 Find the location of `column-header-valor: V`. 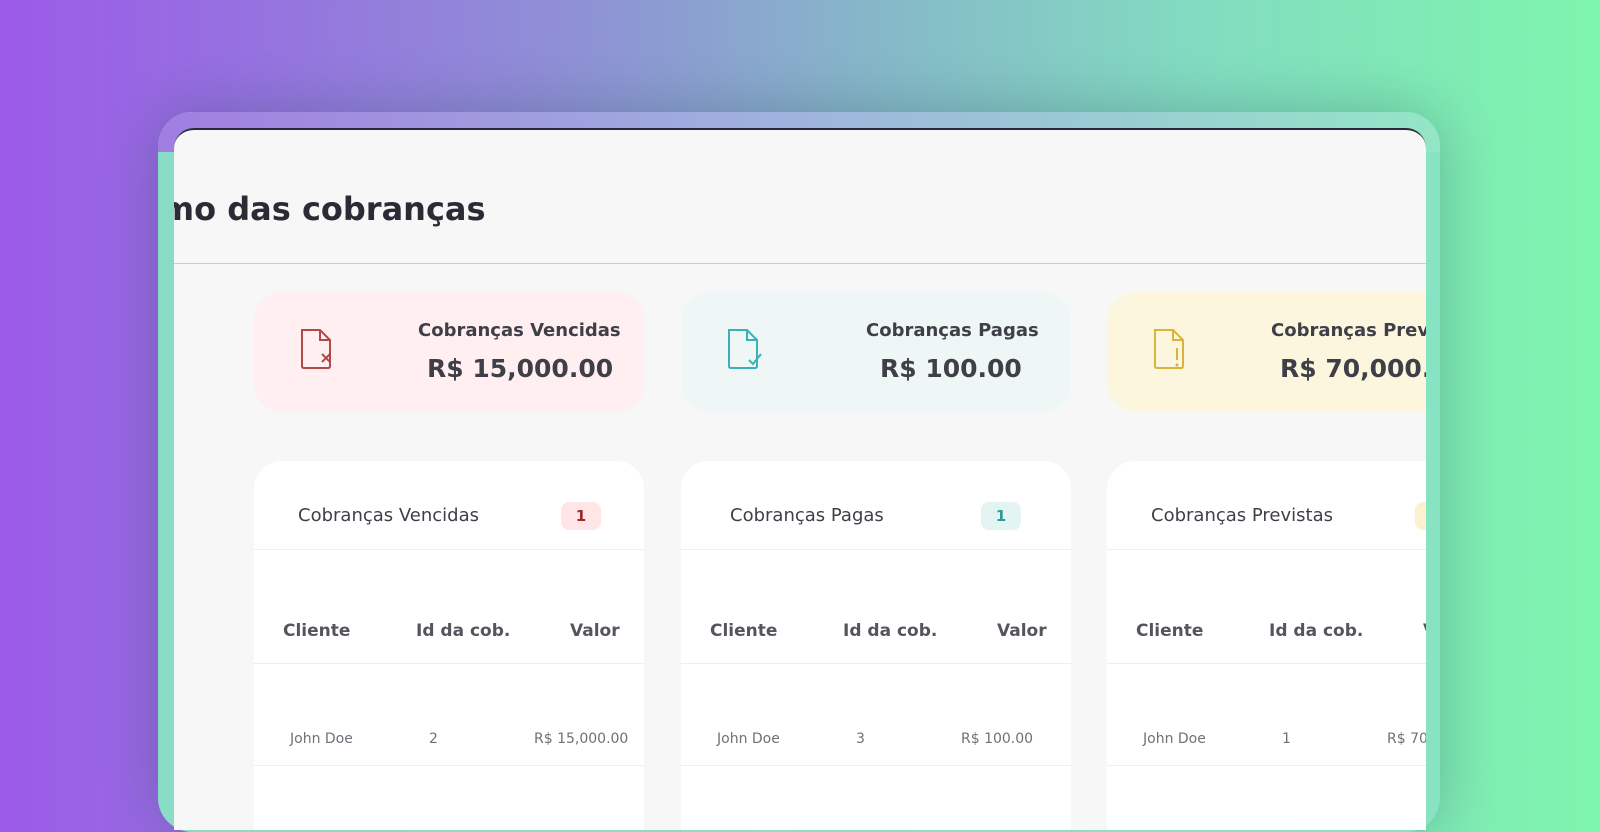

column-header-valor: V is located at coordinates (1424, 631).